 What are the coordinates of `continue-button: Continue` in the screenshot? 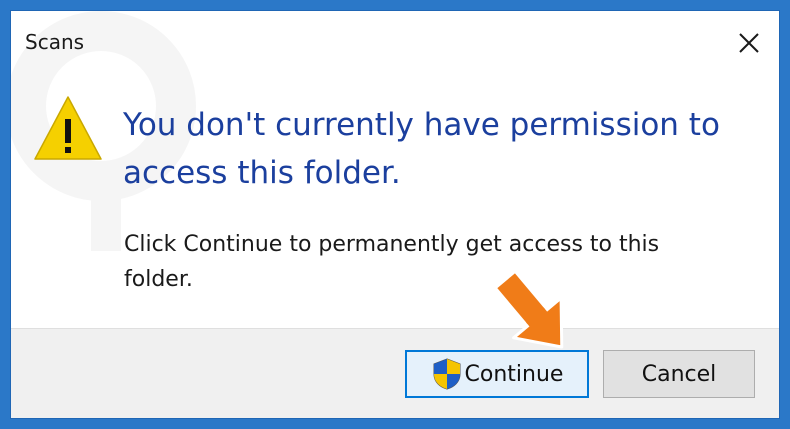 It's located at (497, 374).